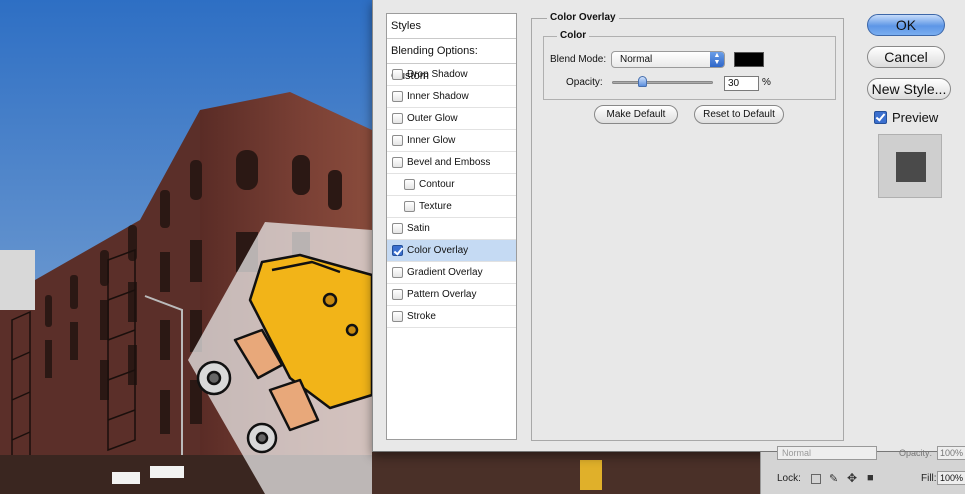 Image resolution: width=965 pixels, height=494 pixels. What do you see at coordinates (449, 162) in the screenshot?
I see `style-item-label: Bevel and Emboss` at bounding box center [449, 162].